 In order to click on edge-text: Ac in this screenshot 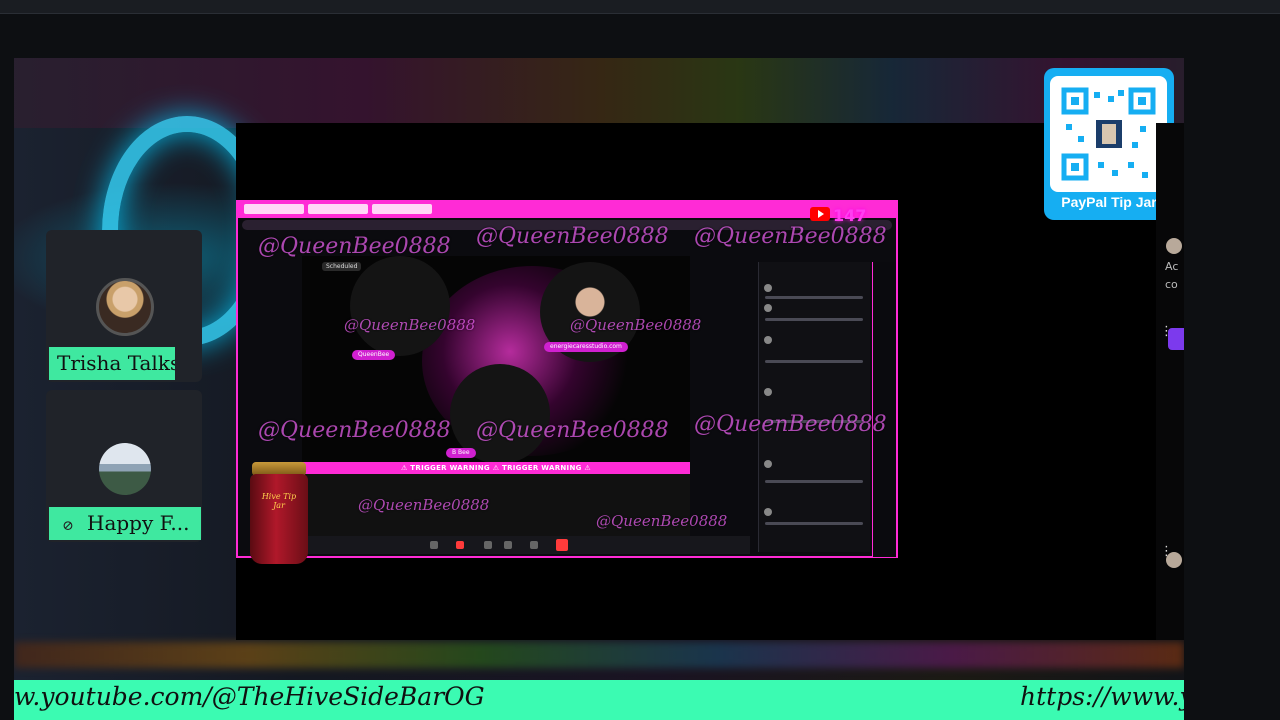, I will do `click(1172, 266)`.